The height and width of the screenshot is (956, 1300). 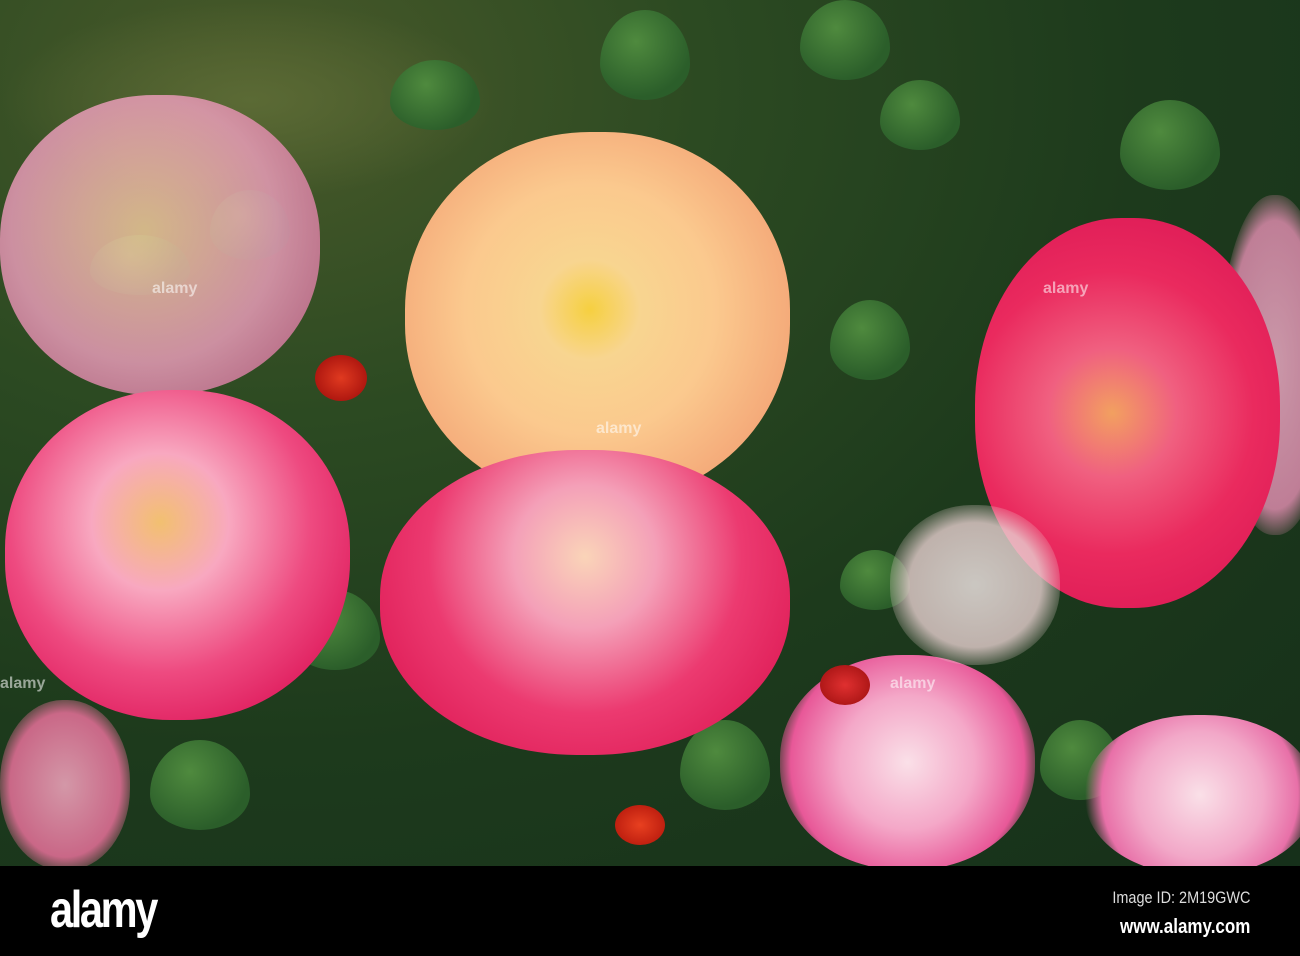 What do you see at coordinates (650, 911) in the screenshot?
I see `footer-bar: alamy Image ID: 2M19GWC www.alamy.com` at bounding box center [650, 911].